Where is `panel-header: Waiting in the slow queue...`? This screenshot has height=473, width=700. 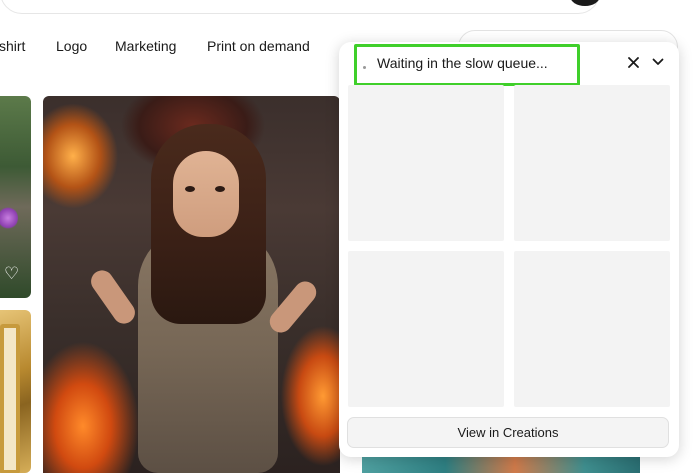
panel-header: Waiting in the slow queue... is located at coordinates (509, 64).